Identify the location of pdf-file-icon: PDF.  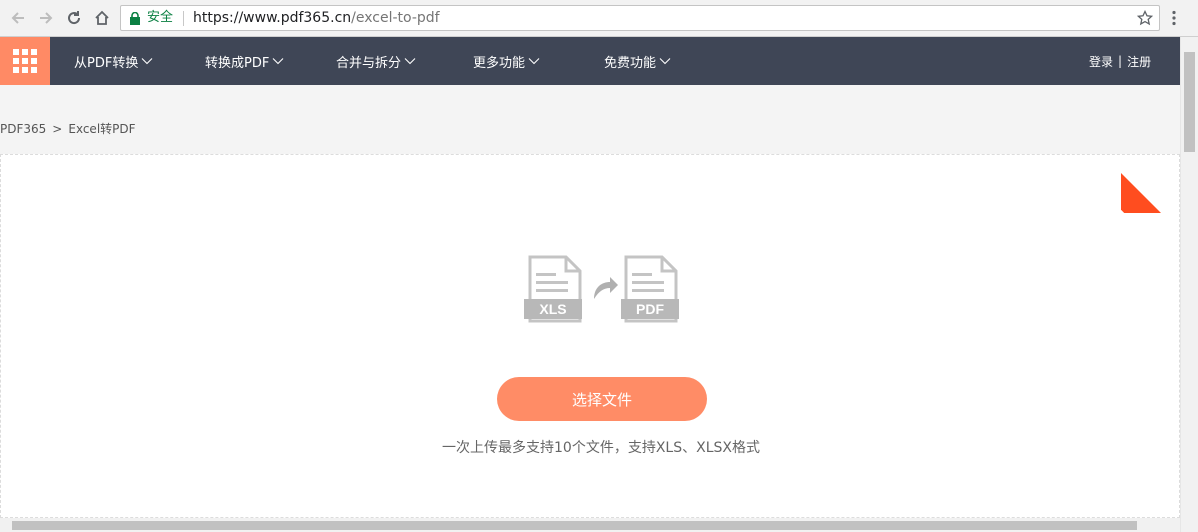
(650, 289).